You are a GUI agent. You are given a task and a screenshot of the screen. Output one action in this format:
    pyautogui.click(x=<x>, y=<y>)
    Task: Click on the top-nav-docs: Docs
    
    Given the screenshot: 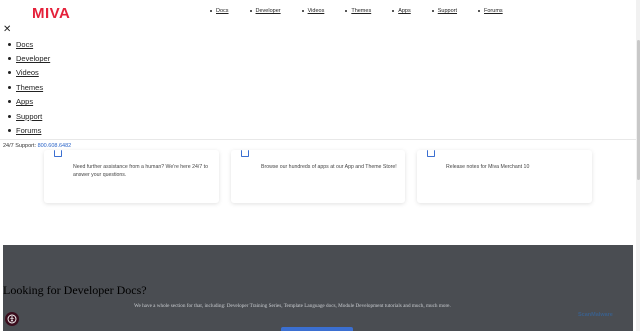 What is the action you would take?
    pyautogui.click(x=219, y=11)
    